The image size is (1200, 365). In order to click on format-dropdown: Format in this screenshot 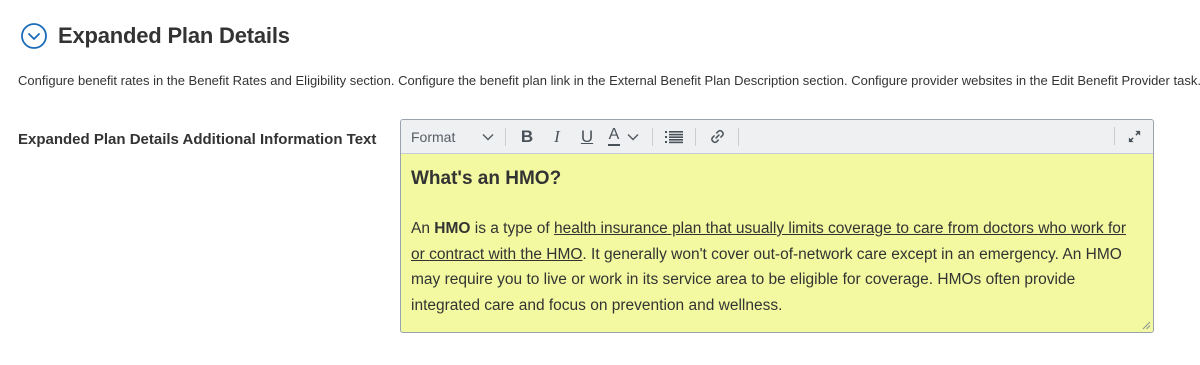, I will do `click(455, 137)`.